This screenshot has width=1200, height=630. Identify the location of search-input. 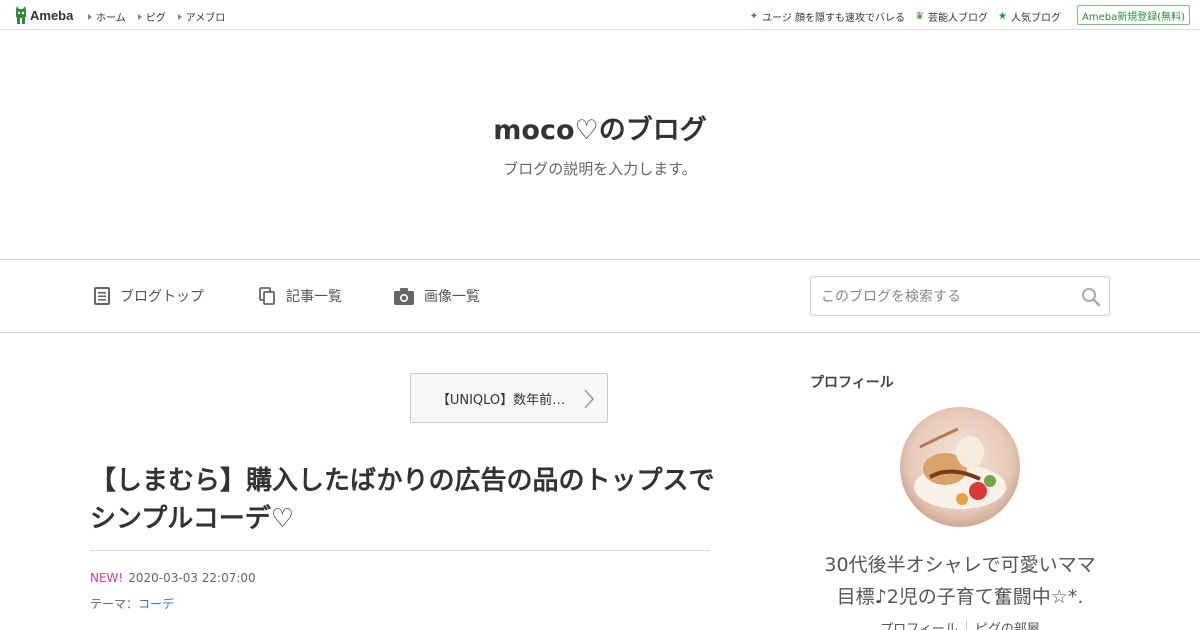
(946, 297).